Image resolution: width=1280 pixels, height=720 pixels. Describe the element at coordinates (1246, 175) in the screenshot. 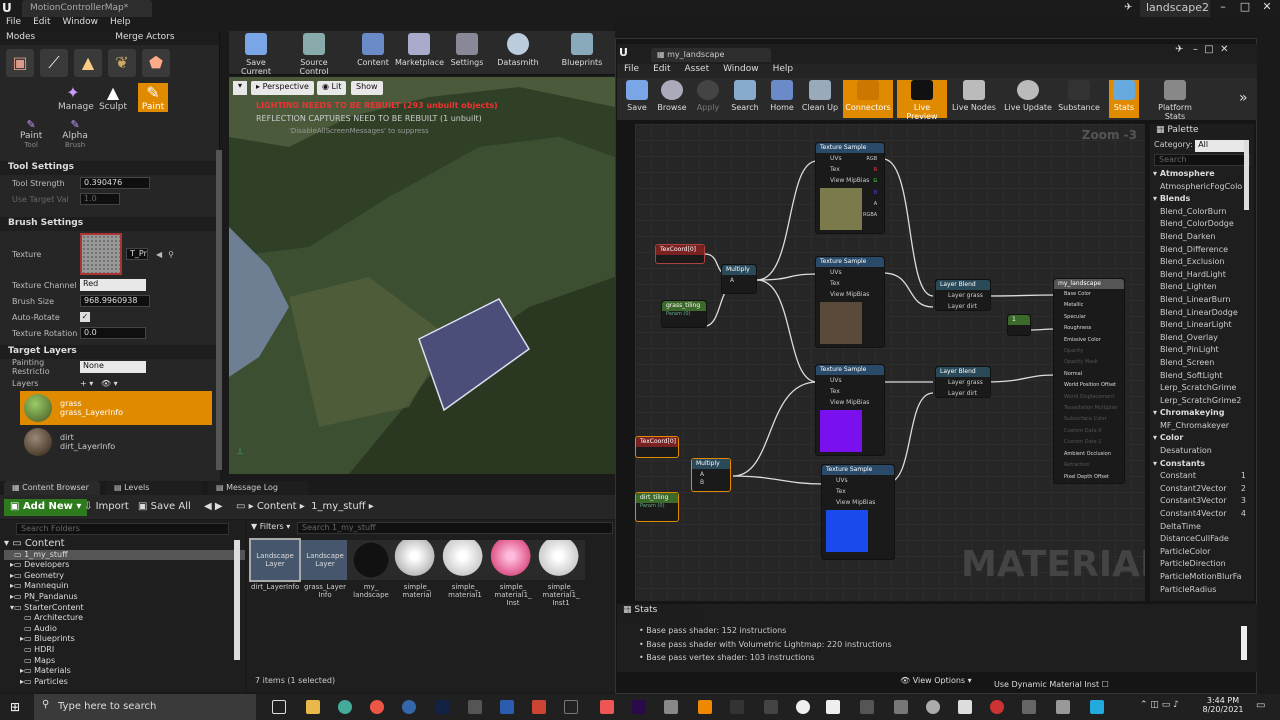

I see `palette-scrollbar` at that location.